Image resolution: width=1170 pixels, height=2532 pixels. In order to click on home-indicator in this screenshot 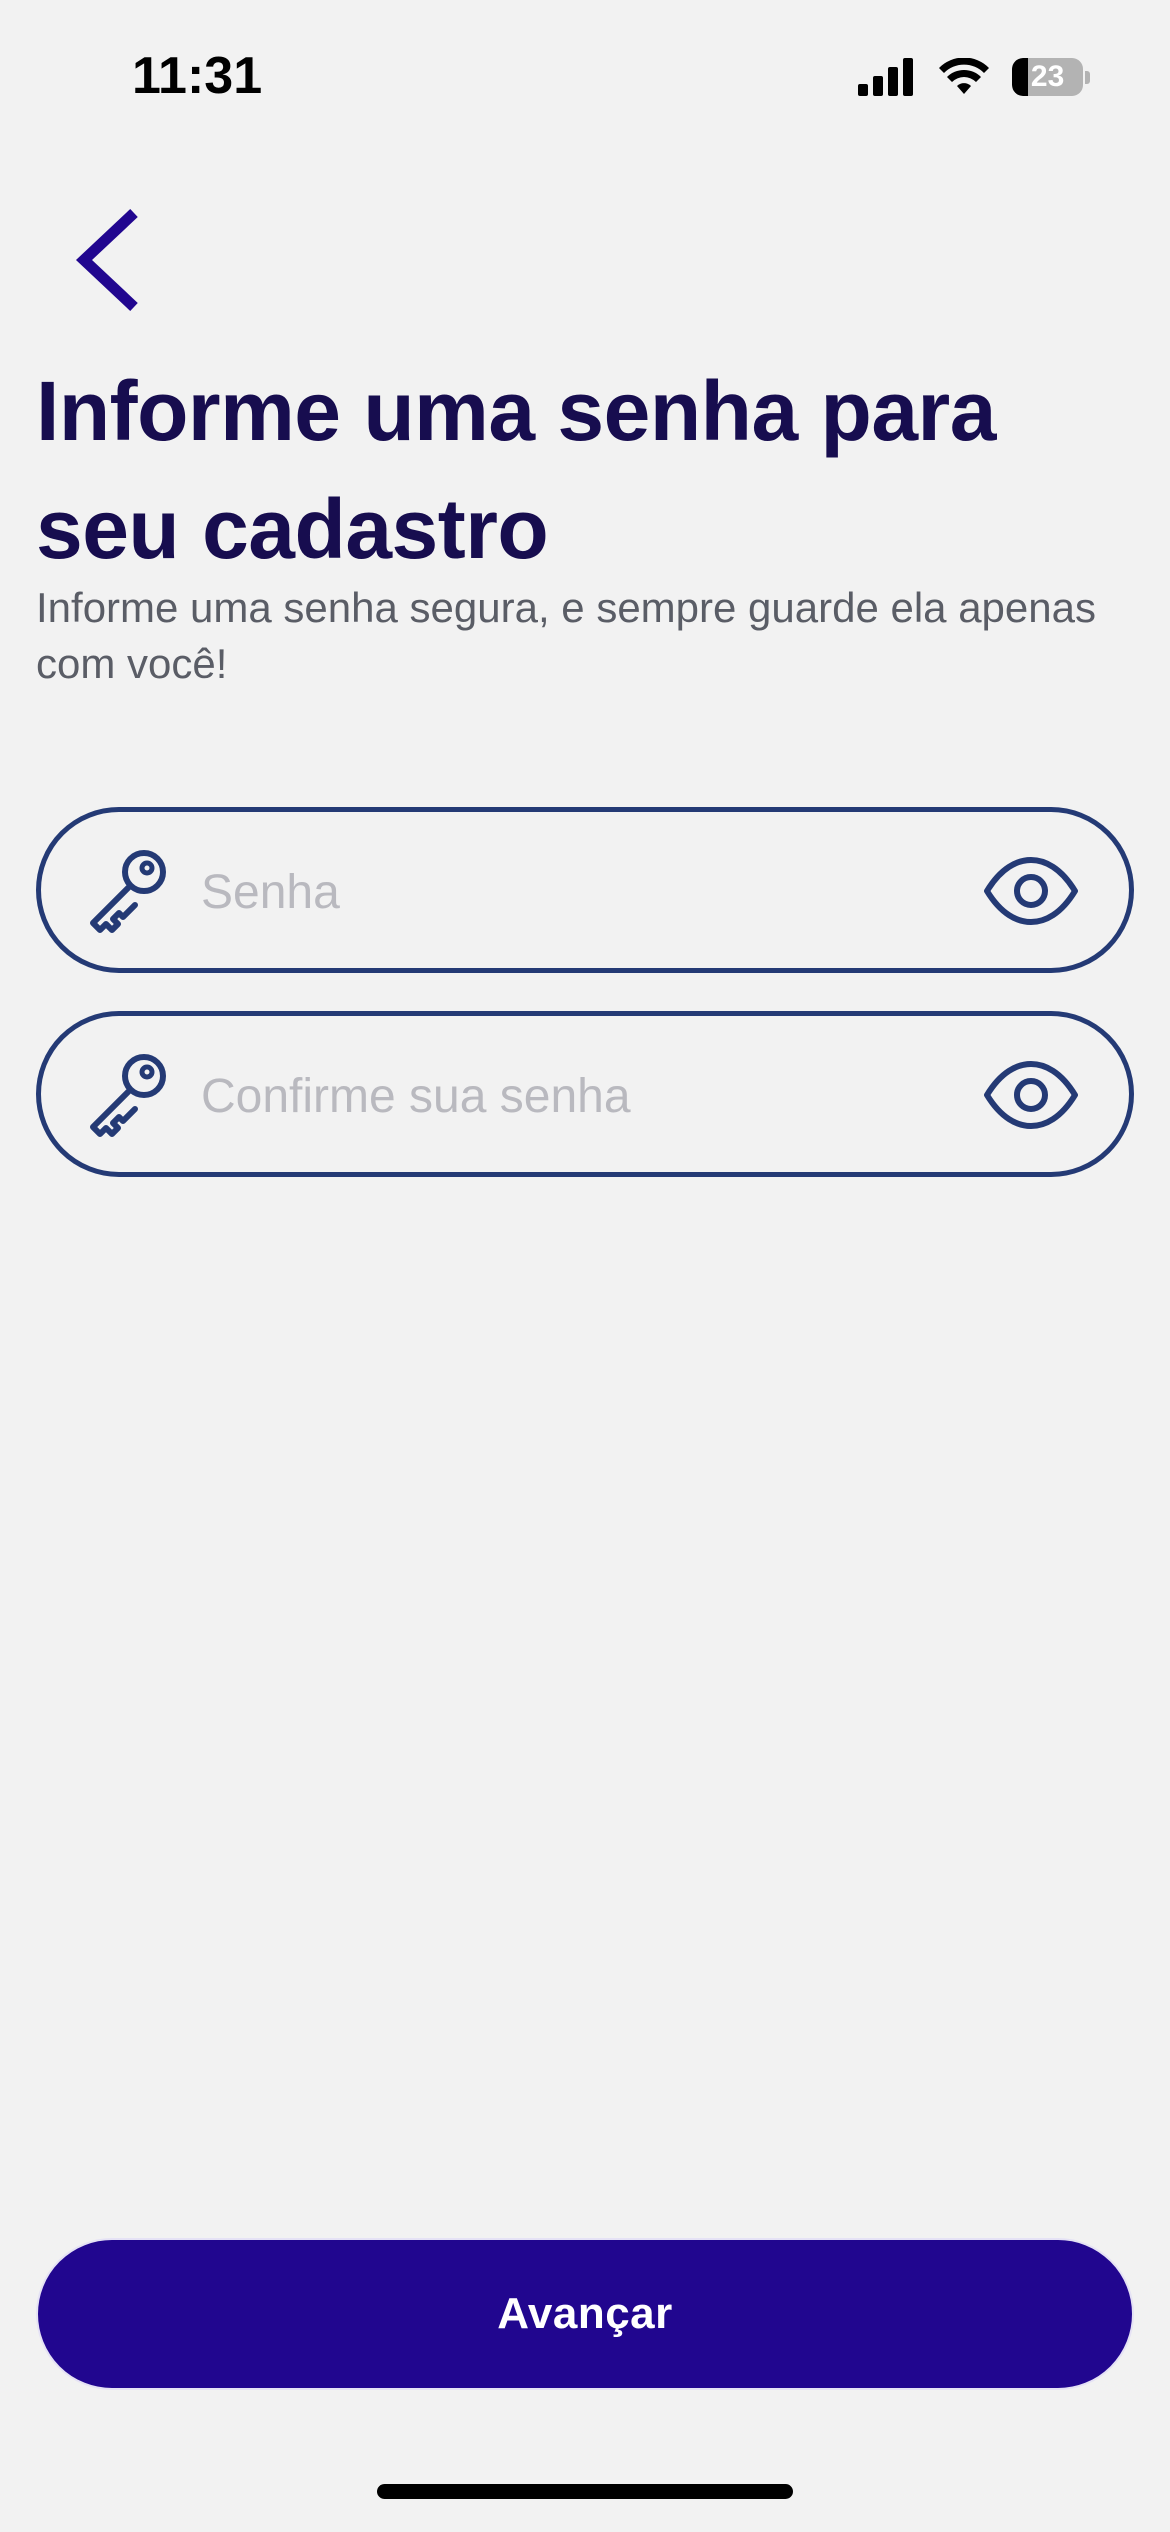, I will do `click(585, 2491)`.